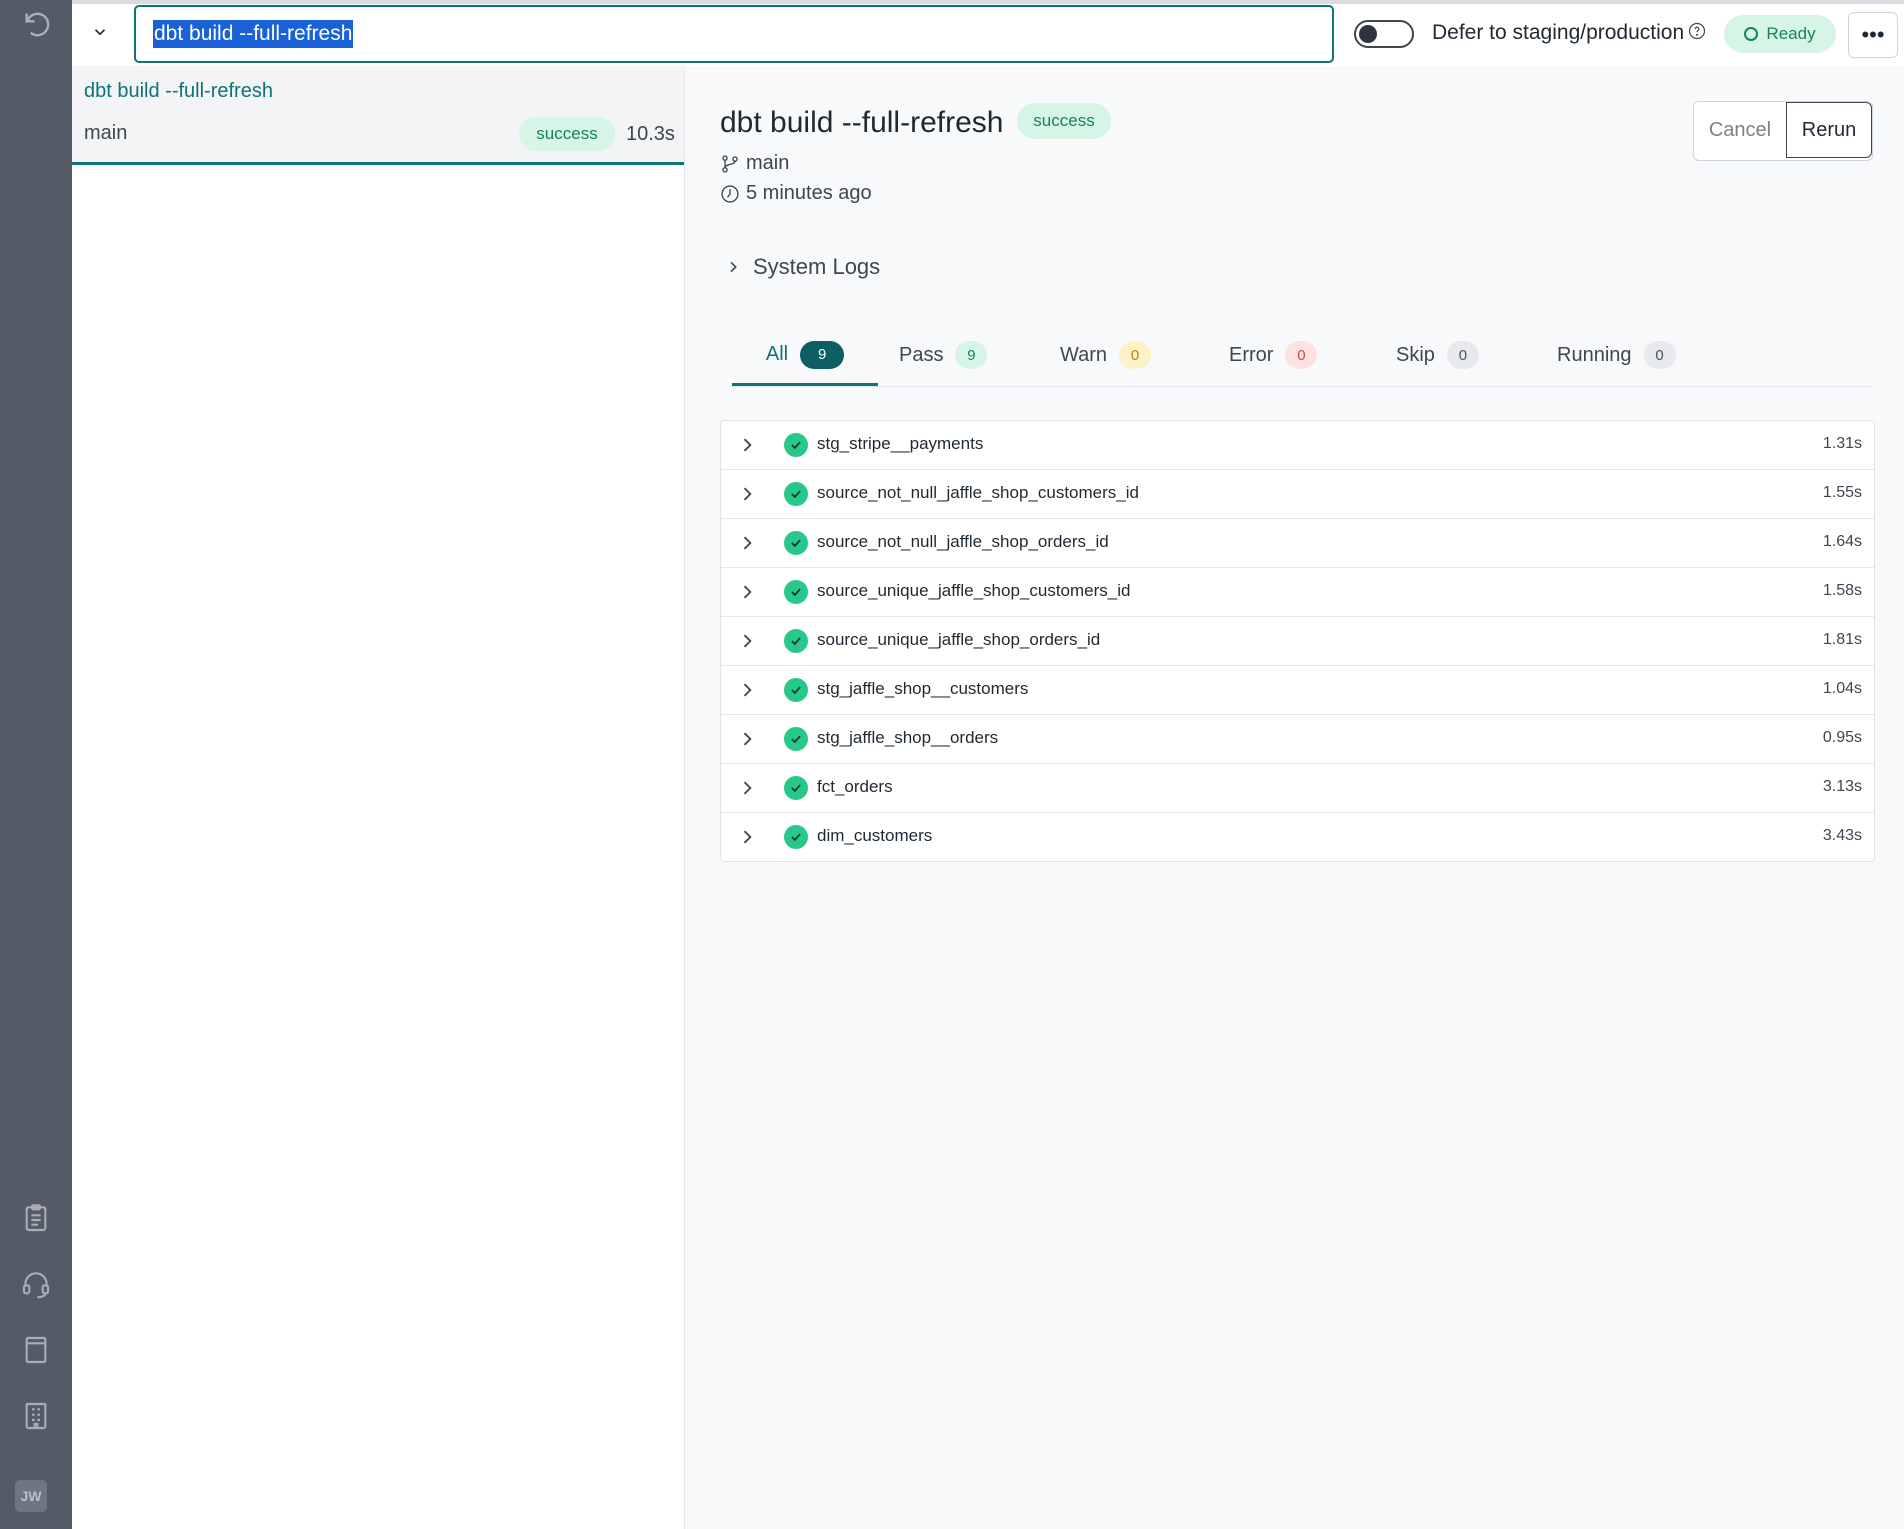  Describe the element at coordinates (1594, 354) in the screenshot. I see `tab-label: Running` at that location.